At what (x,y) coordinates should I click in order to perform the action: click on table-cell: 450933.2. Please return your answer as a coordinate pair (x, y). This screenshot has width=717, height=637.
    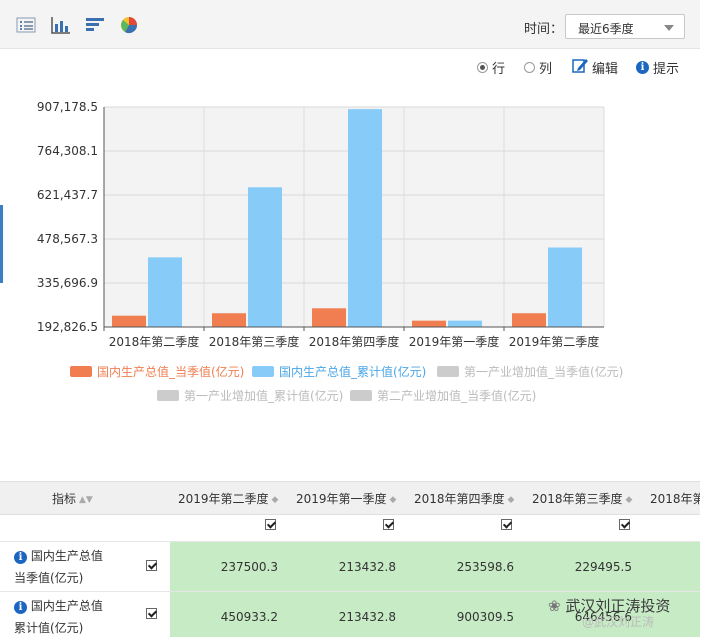
    Looking at the image, I should click on (249, 617).